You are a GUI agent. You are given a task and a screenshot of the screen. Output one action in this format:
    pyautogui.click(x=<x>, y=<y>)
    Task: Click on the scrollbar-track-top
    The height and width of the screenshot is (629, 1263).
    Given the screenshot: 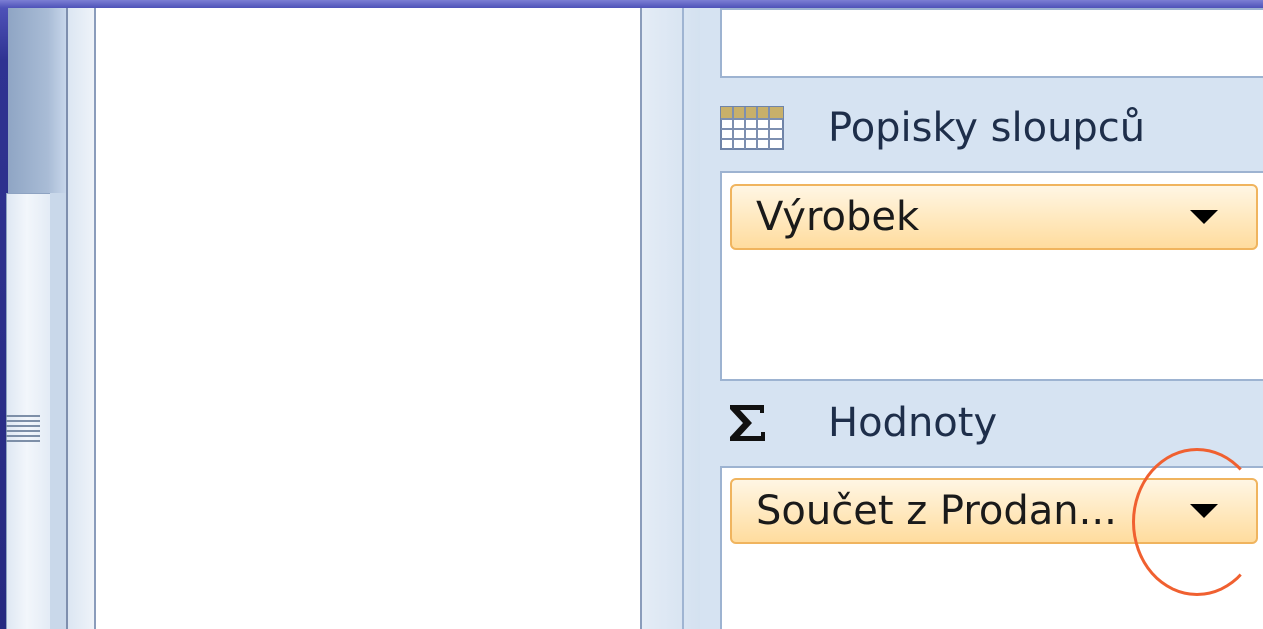 What is the action you would take?
    pyautogui.click(x=37, y=100)
    